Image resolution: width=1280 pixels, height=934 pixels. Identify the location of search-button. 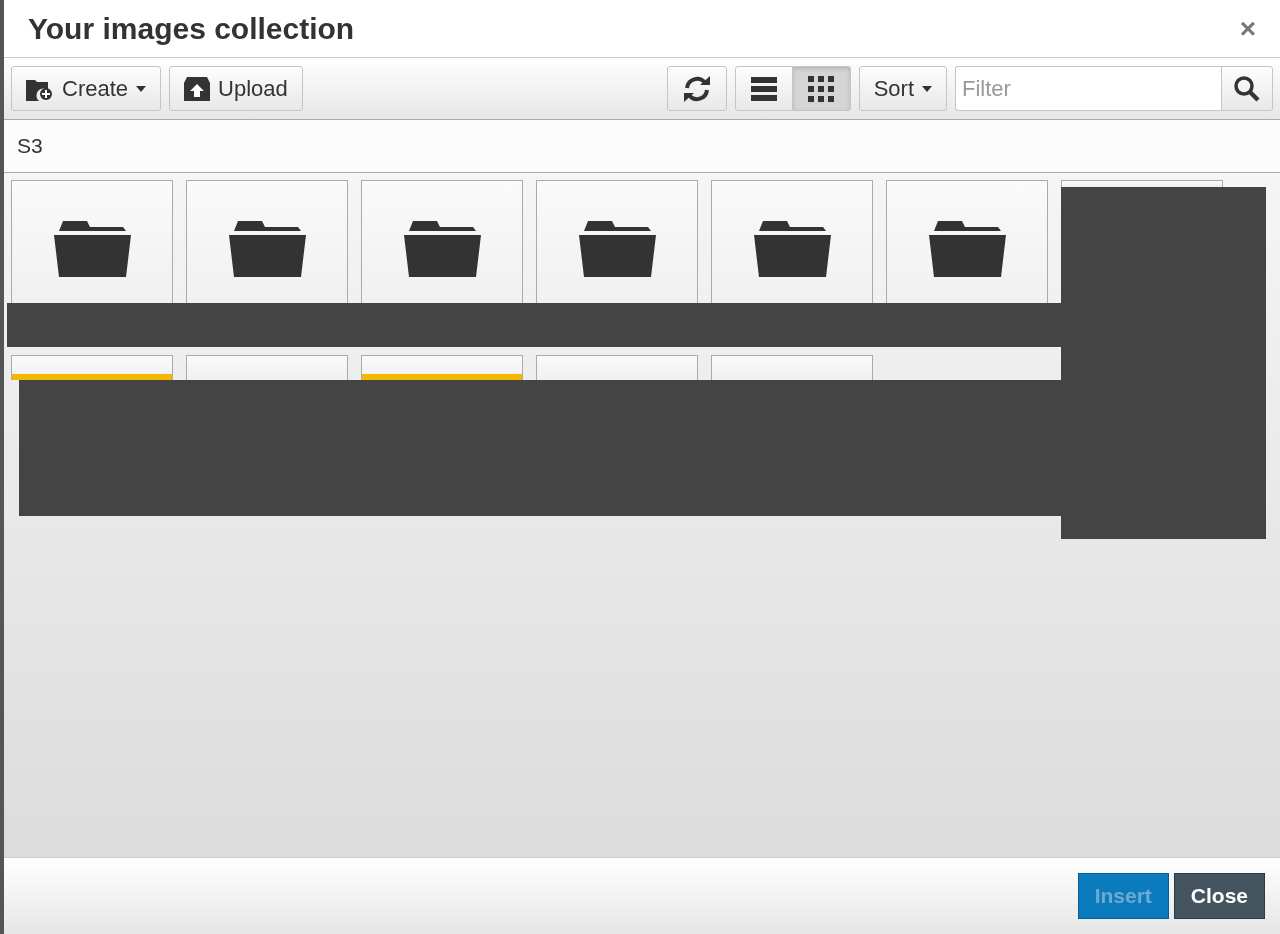
(1247, 88).